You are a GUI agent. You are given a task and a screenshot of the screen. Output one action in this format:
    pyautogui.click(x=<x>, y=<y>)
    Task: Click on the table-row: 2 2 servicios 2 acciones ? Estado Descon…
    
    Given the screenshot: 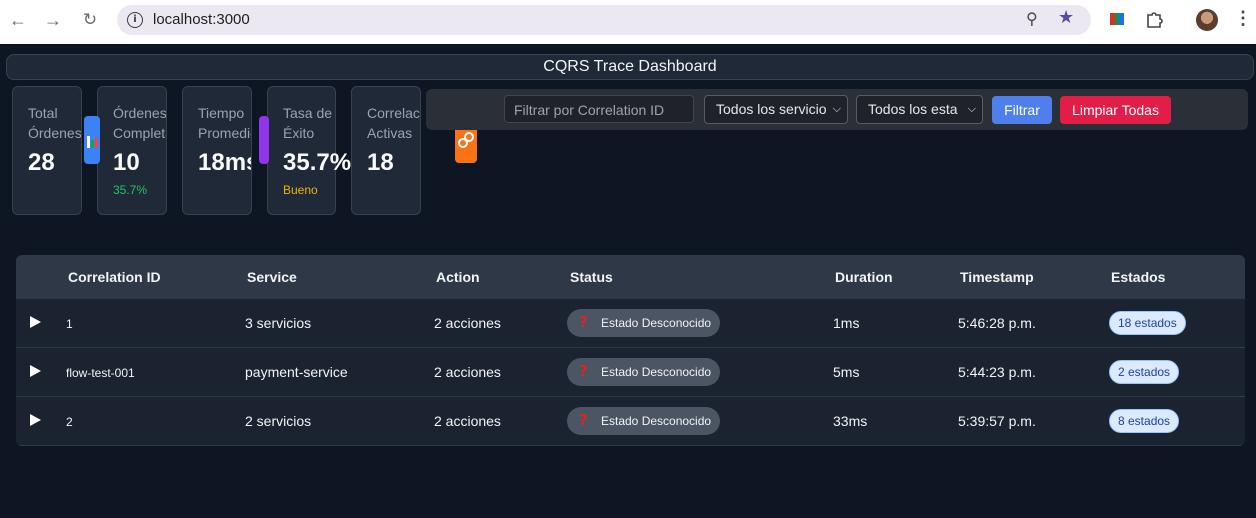 What is the action you would take?
    pyautogui.click(x=630, y=421)
    